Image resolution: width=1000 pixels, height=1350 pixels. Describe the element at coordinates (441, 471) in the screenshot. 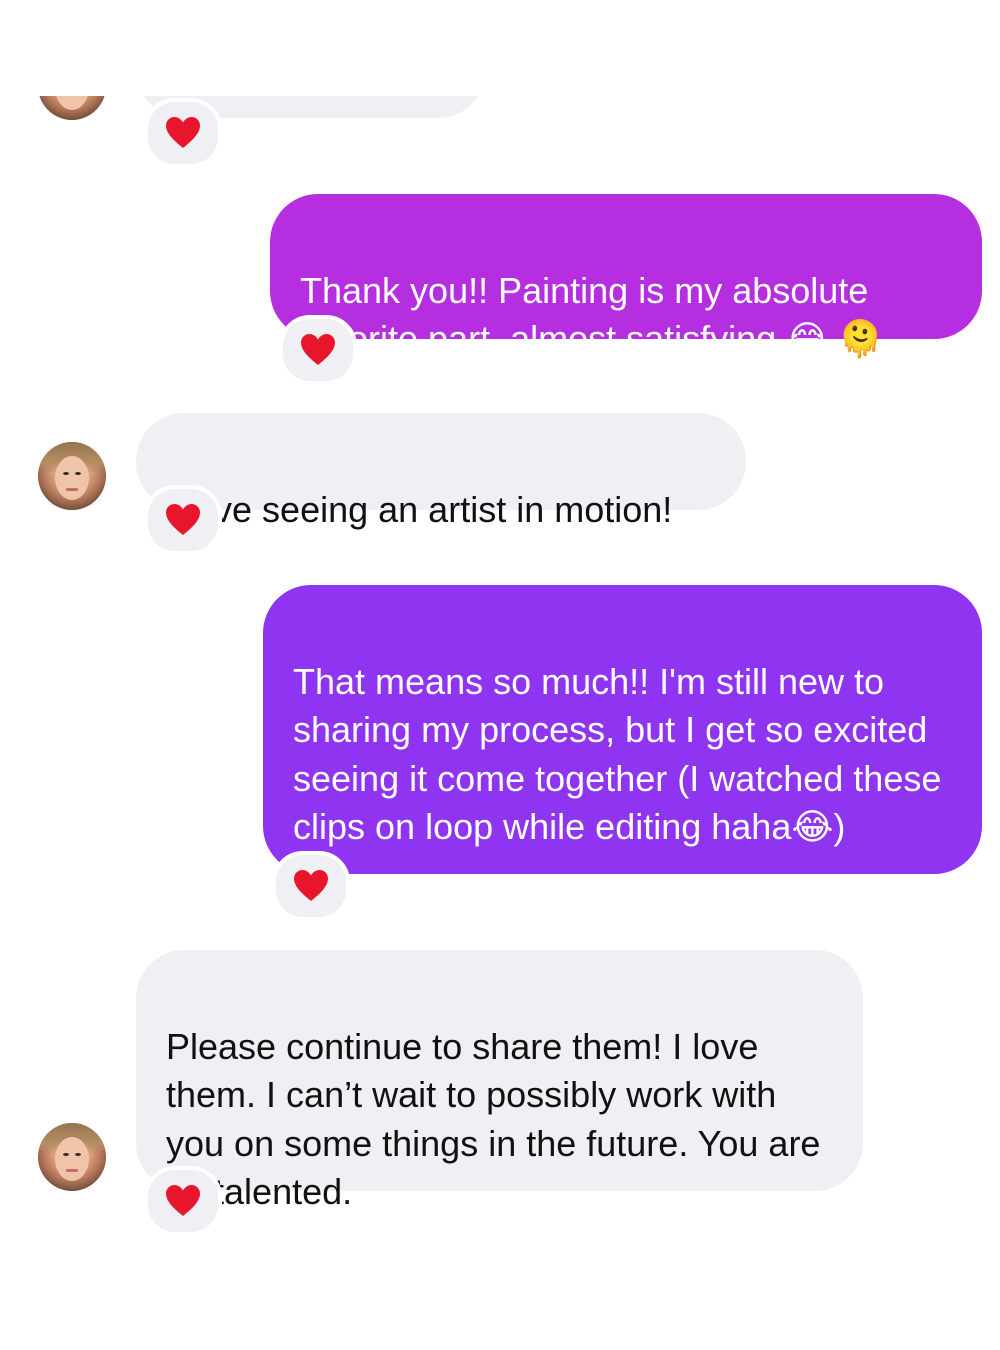

I see `incoming-message-bubble: I love seeing an artist in motion!` at that location.